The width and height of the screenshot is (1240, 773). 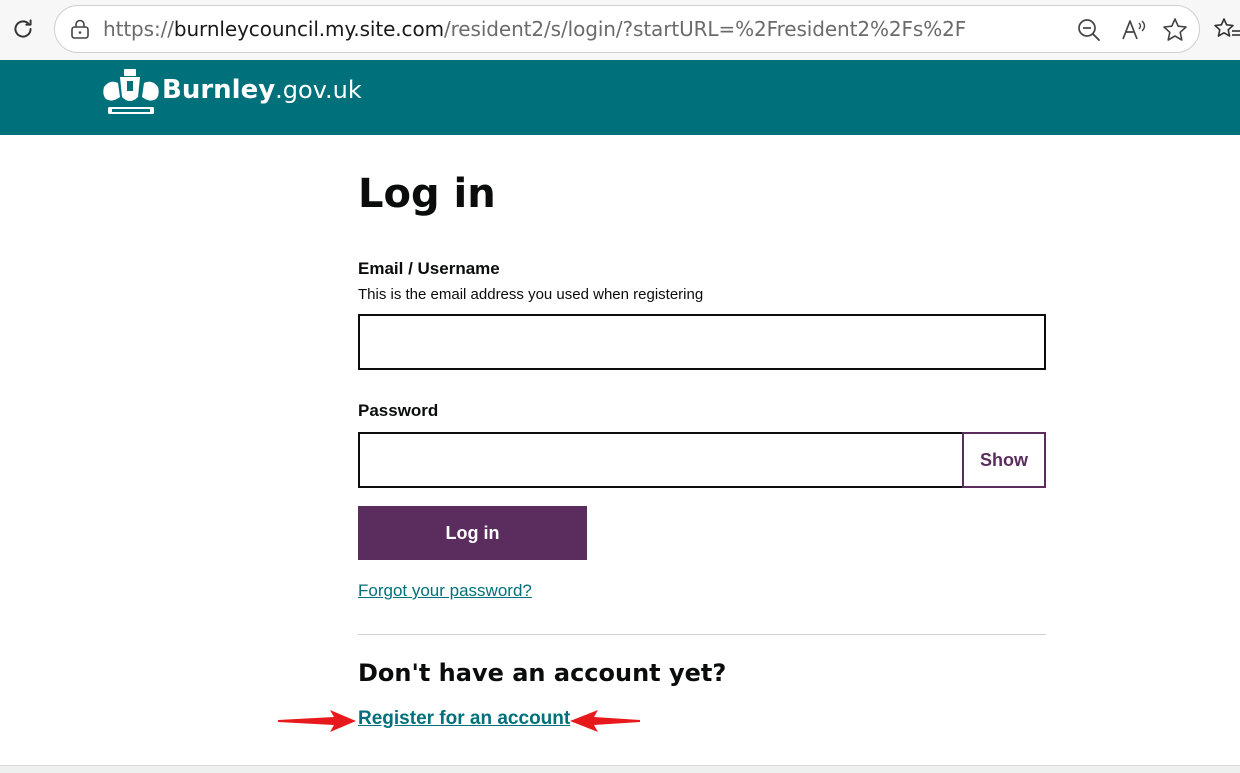 I want to click on reload-icon, so click(x=23, y=29).